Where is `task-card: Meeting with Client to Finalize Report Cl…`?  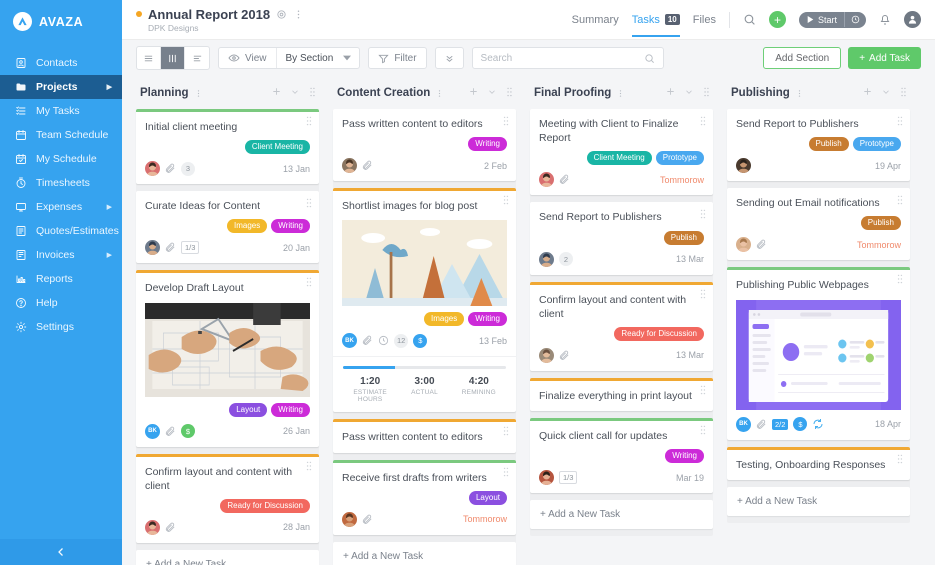 task-card: Meeting with Client to Finalize Report Cl… is located at coordinates (621, 152).